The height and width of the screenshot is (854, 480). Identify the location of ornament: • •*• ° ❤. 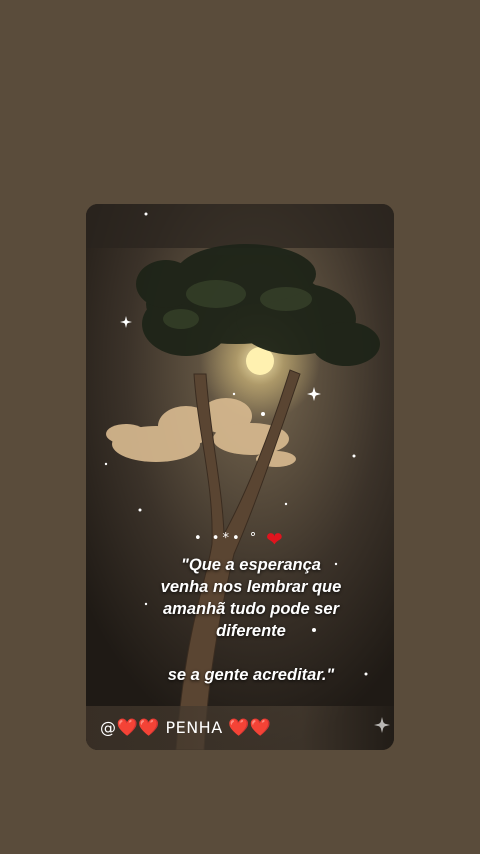
(244, 539).